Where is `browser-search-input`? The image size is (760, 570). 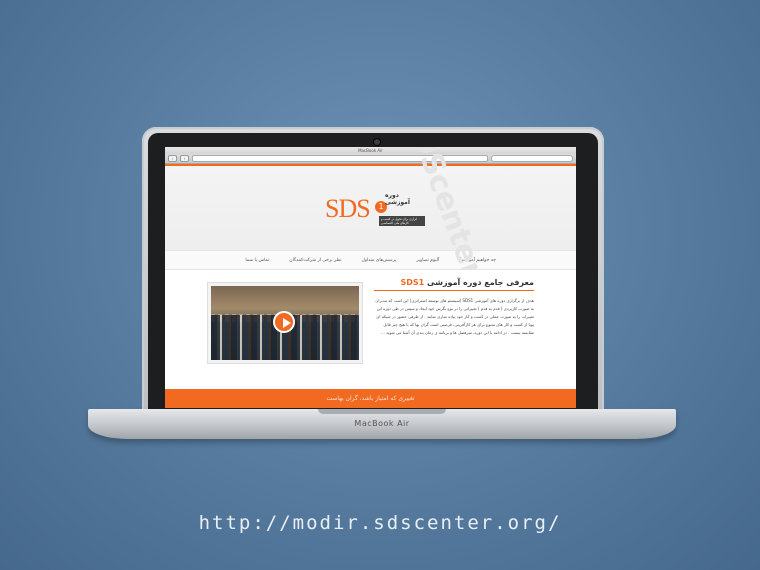 browser-search-input is located at coordinates (532, 158).